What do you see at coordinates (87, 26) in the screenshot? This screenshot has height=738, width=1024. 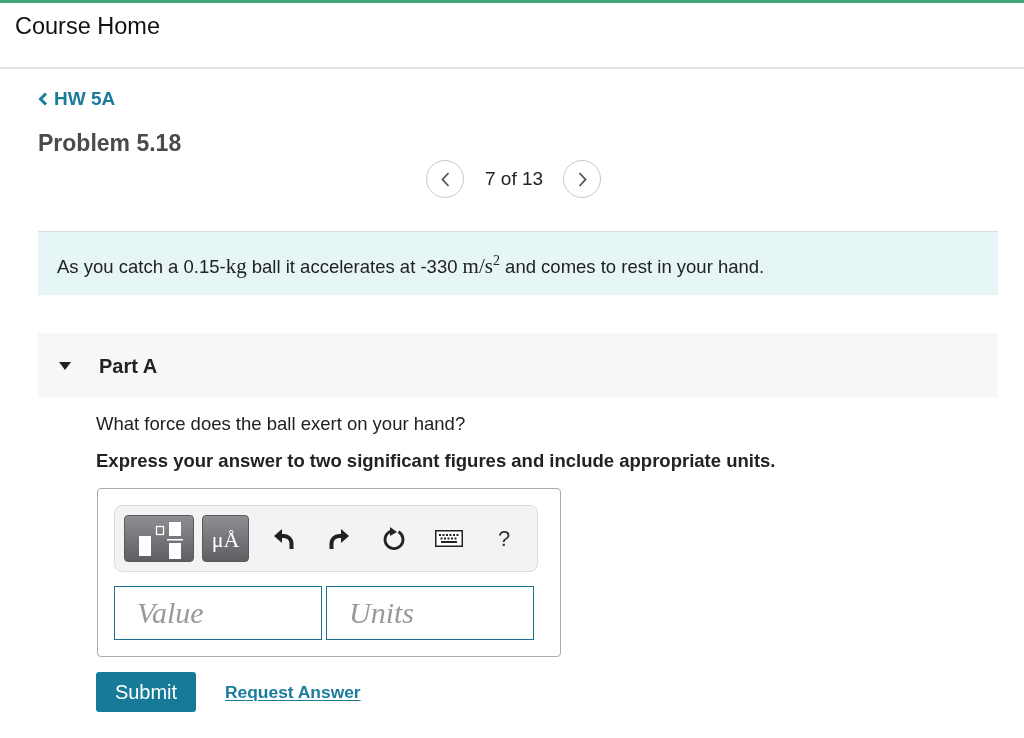 I see `course-home-link: Course Home` at bounding box center [87, 26].